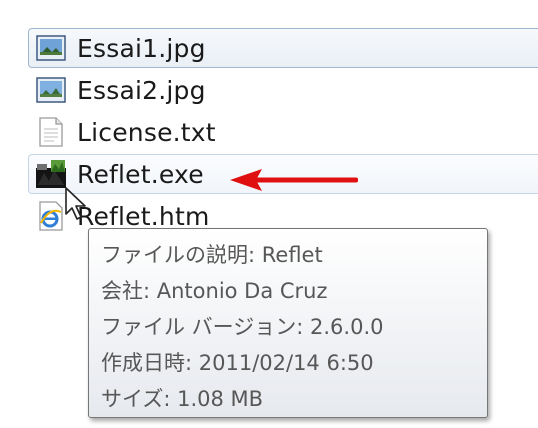 The width and height of the screenshot is (538, 428). I want to click on file-item-essai2: Essai2.jpg, so click(283, 90).